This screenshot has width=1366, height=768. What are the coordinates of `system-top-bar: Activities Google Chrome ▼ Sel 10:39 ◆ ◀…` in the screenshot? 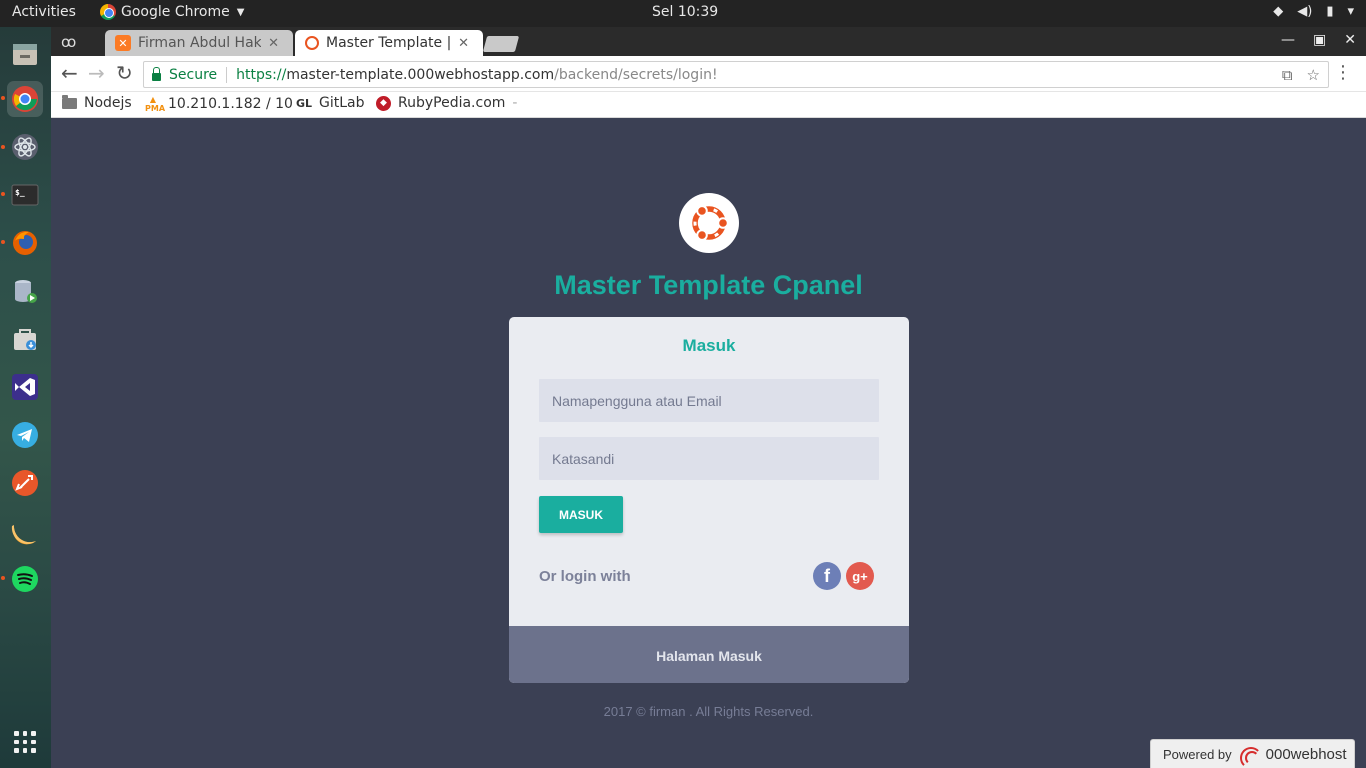 It's located at (683, 13).